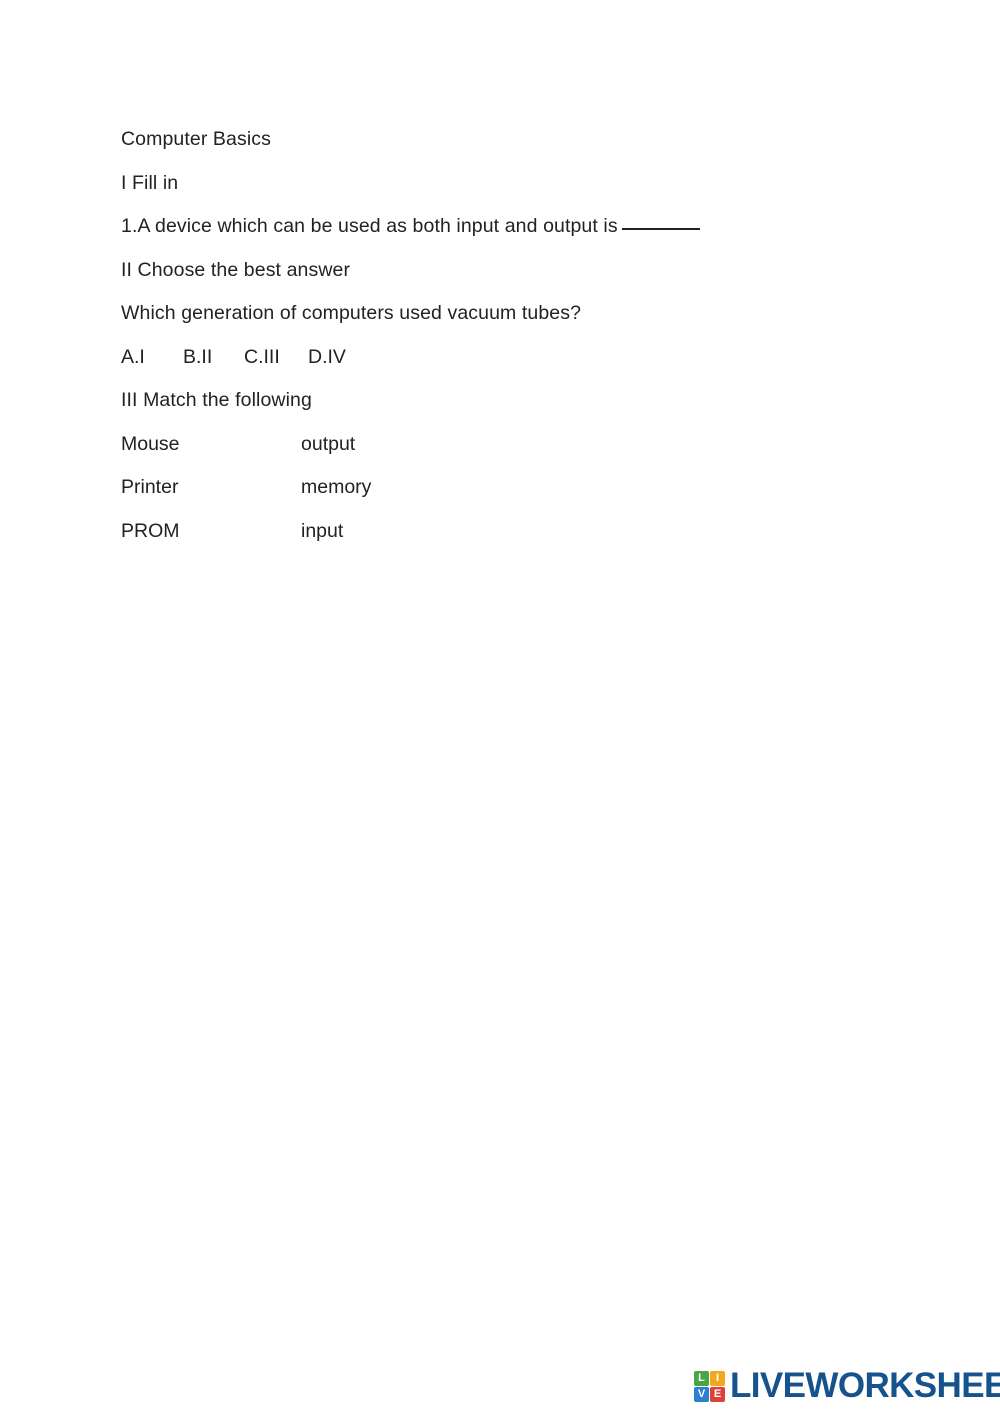 The width and height of the screenshot is (1000, 1413). What do you see at coordinates (322, 532) in the screenshot?
I see `match-right-item-3: input` at bounding box center [322, 532].